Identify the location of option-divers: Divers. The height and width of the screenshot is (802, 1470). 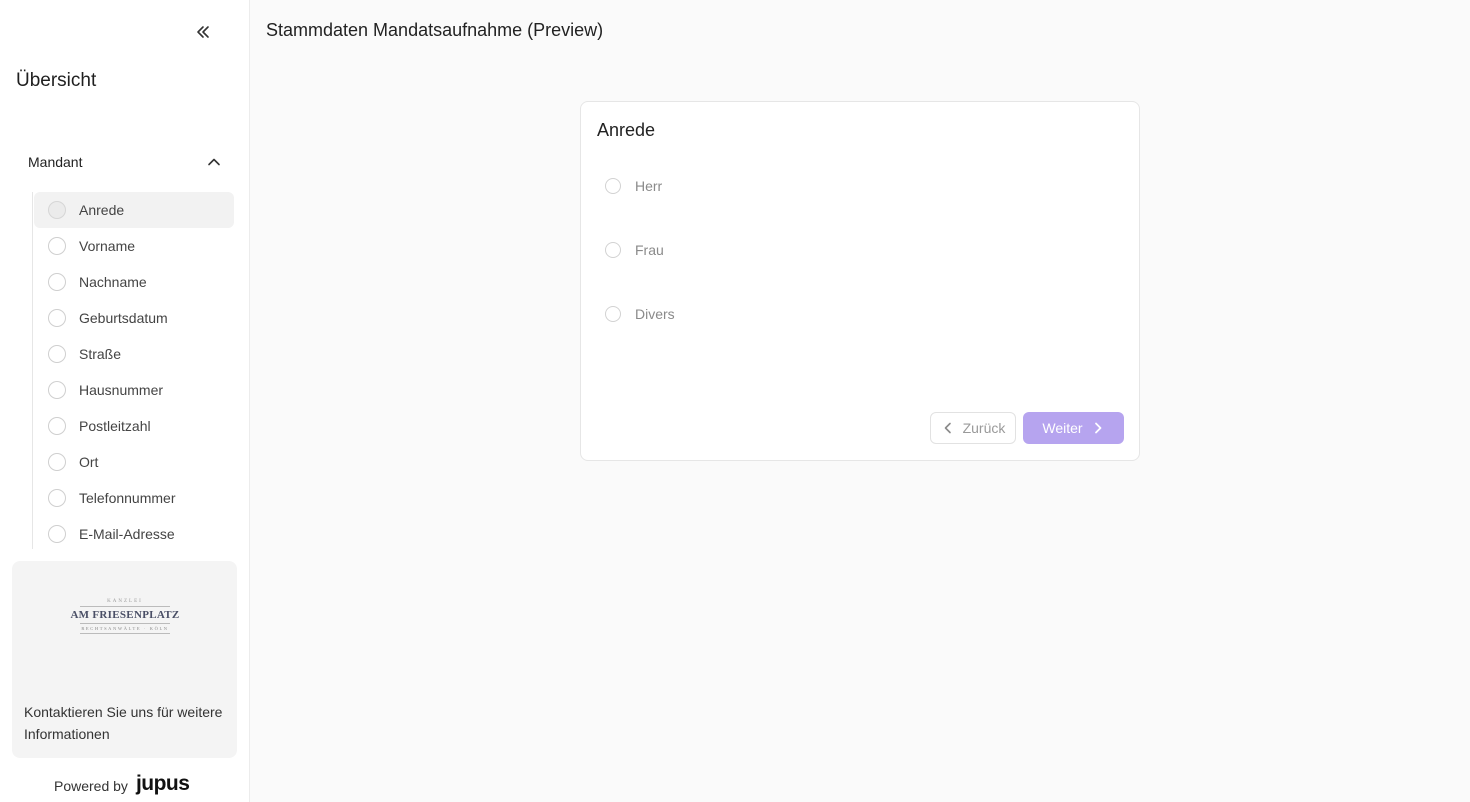
(640, 314).